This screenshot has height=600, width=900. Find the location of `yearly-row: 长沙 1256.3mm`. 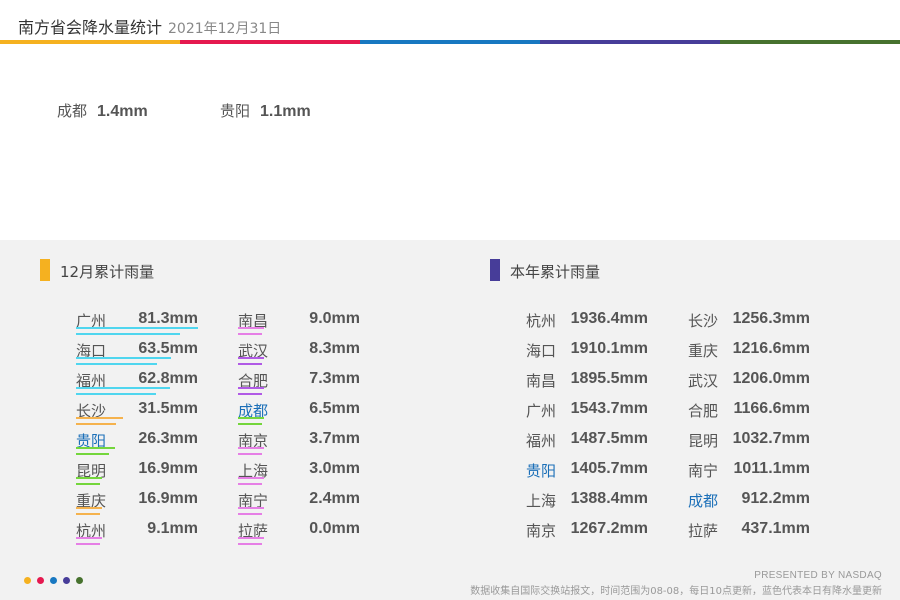

yearly-row: 长沙 1256.3mm is located at coordinates (749, 322).